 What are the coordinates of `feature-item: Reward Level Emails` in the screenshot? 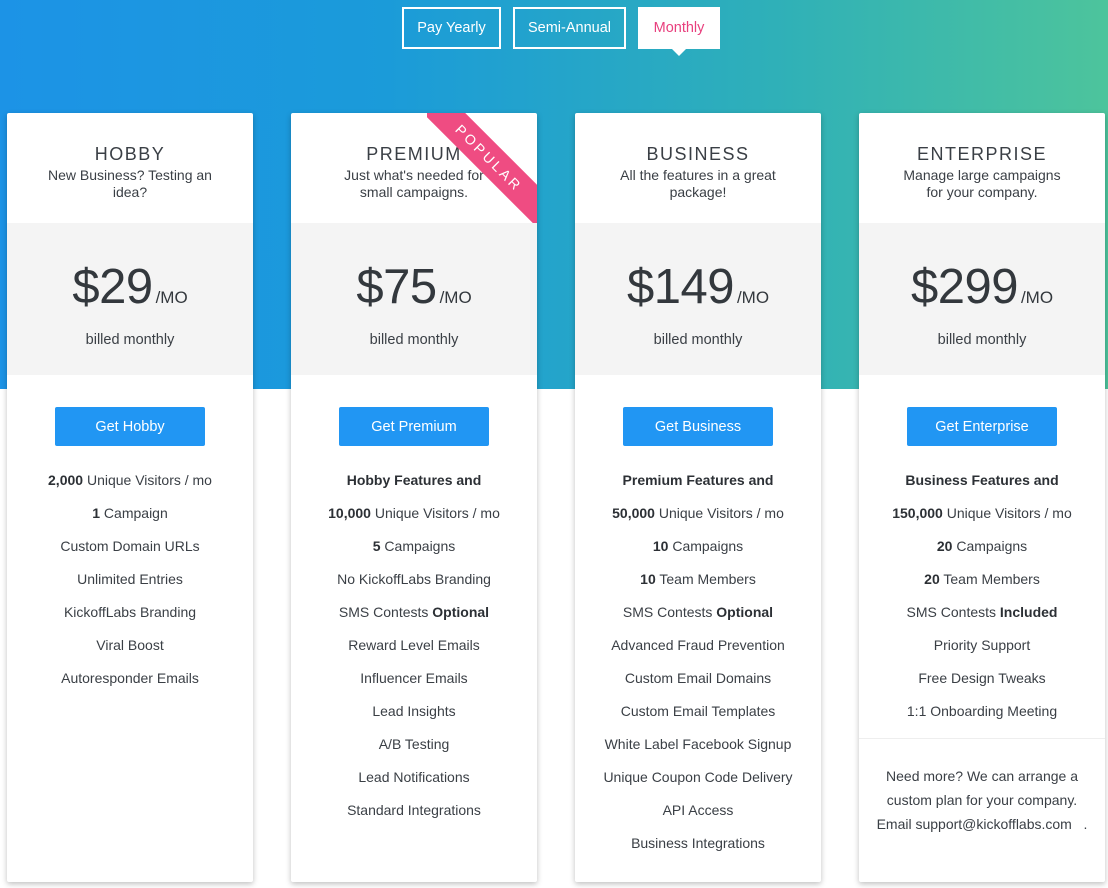 It's located at (414, 651).